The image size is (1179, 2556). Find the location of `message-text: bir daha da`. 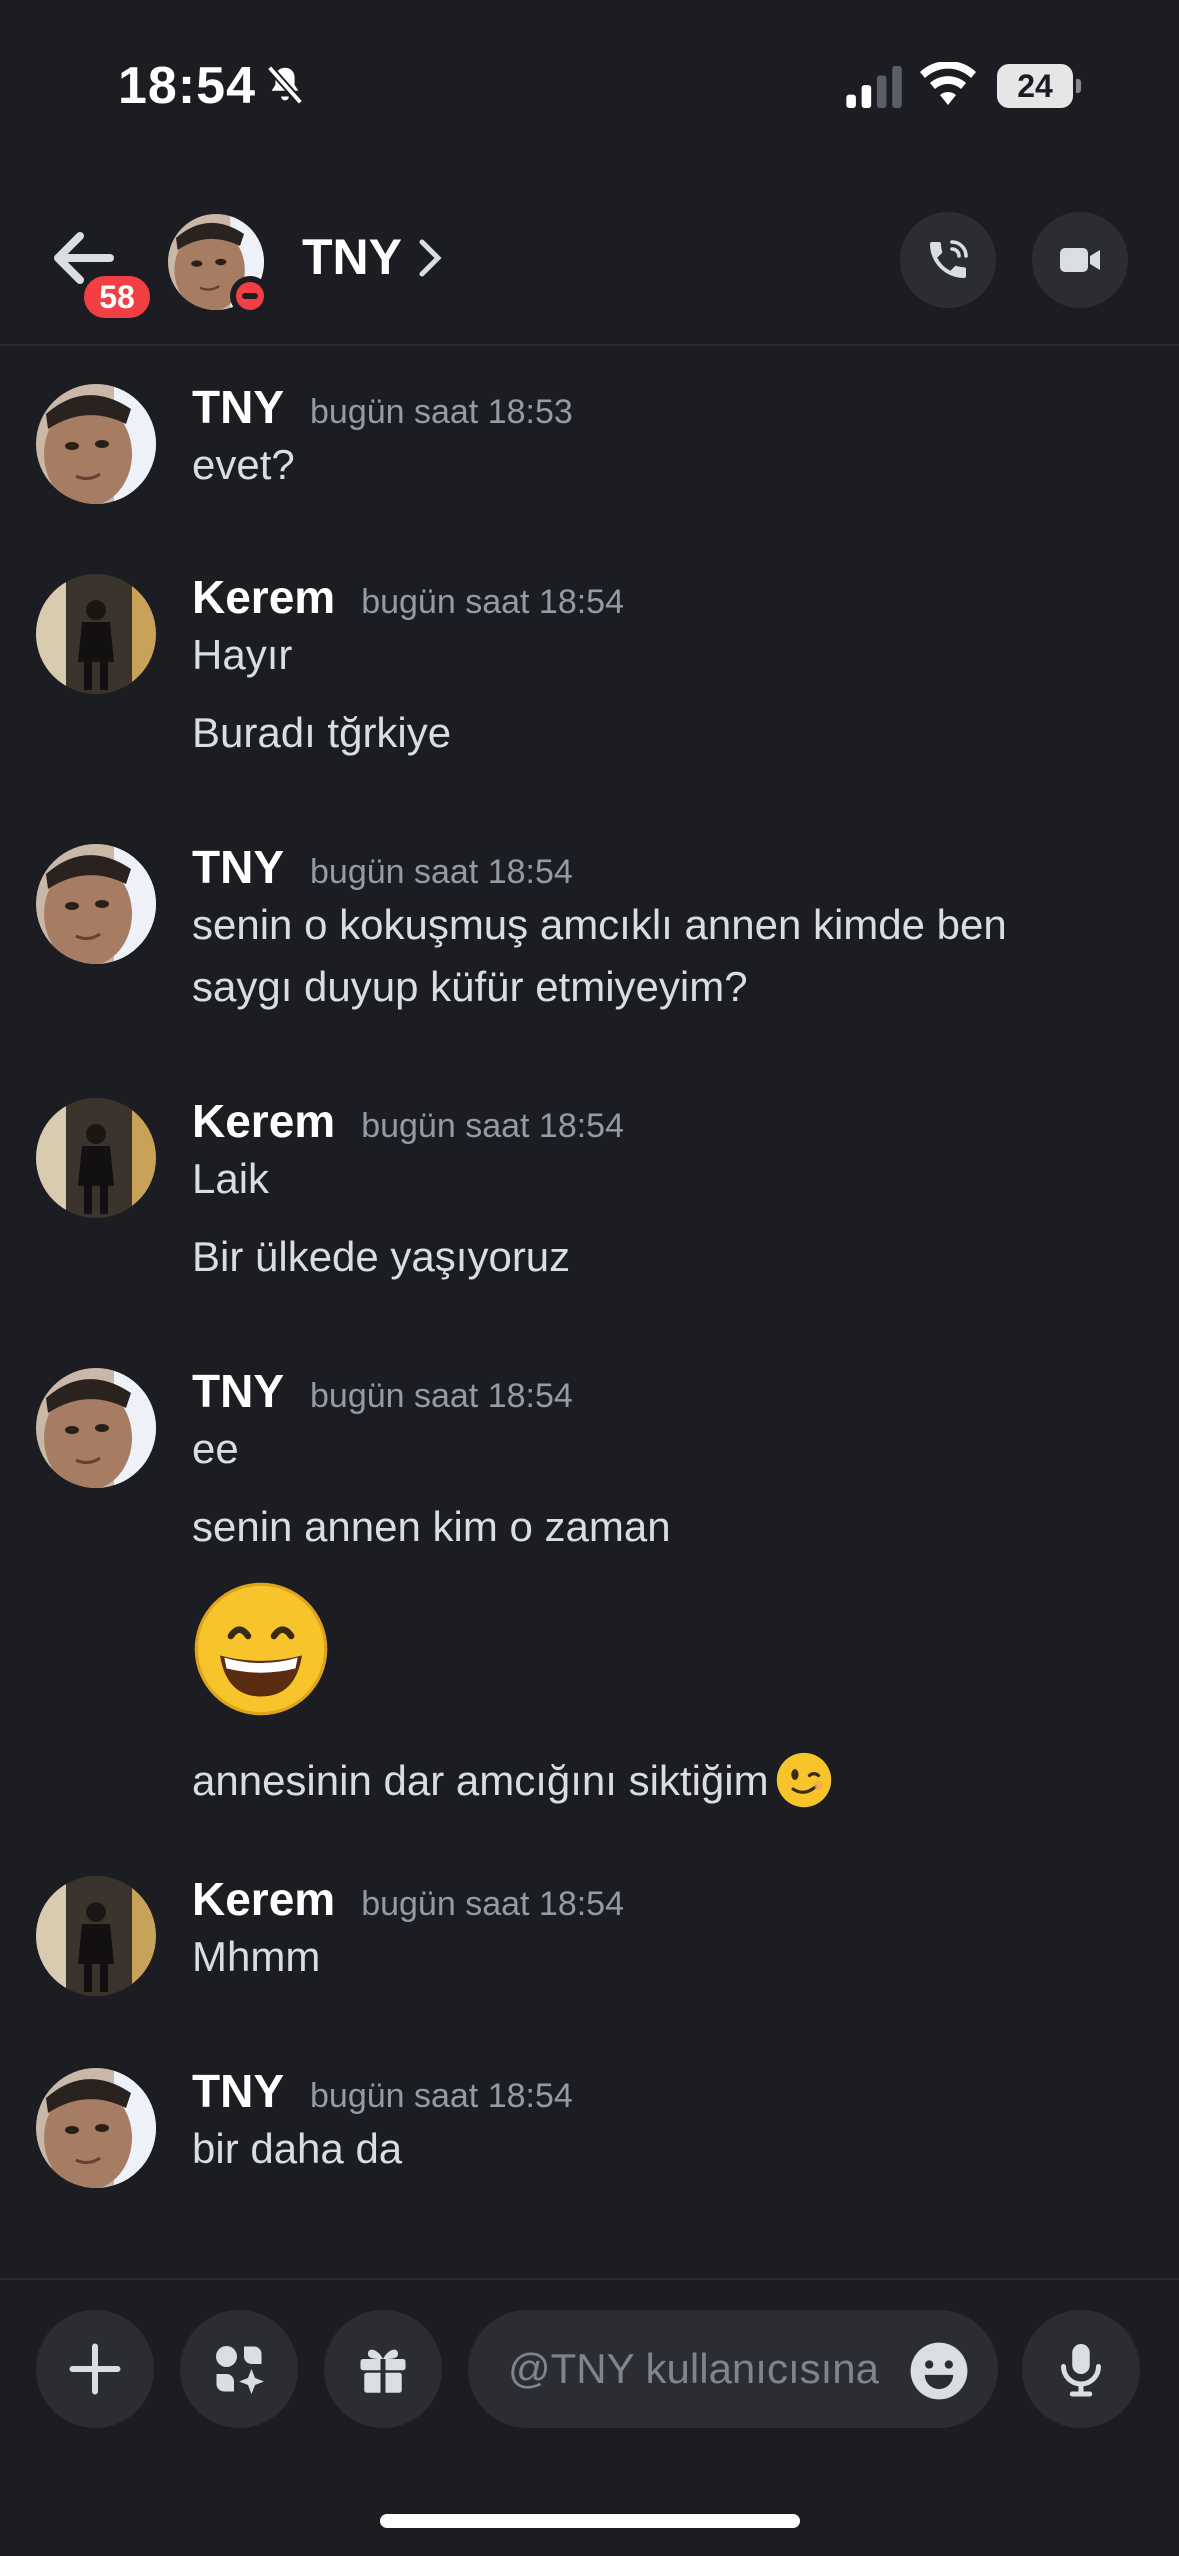

message-text: bir daha da is located at coordinates (297, 2148).